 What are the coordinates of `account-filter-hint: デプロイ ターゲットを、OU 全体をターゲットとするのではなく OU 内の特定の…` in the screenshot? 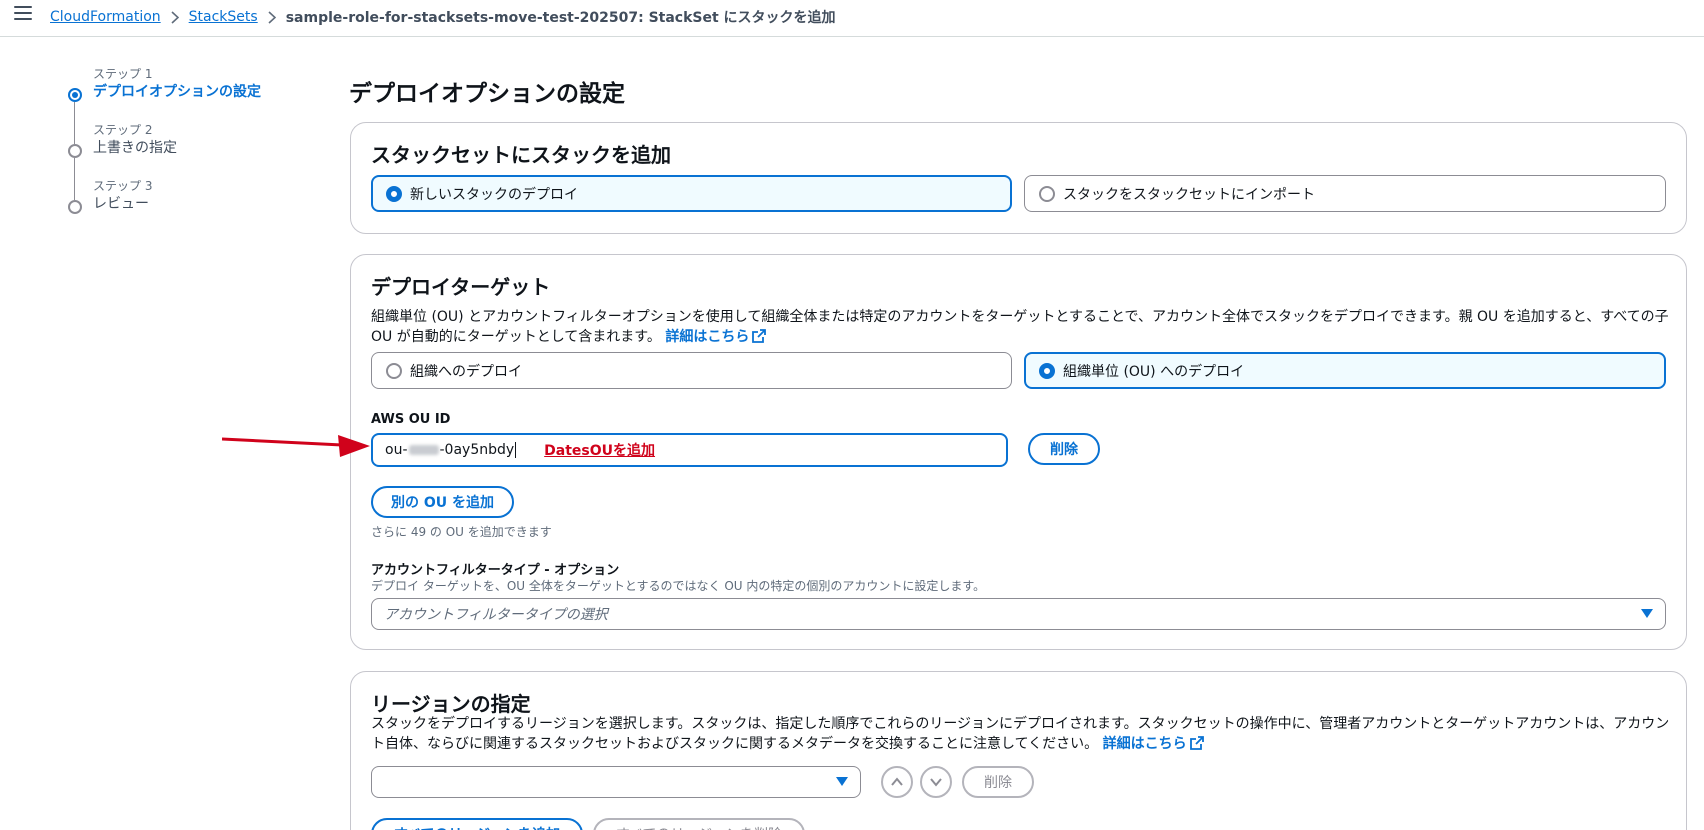 It's located at (678, 586).